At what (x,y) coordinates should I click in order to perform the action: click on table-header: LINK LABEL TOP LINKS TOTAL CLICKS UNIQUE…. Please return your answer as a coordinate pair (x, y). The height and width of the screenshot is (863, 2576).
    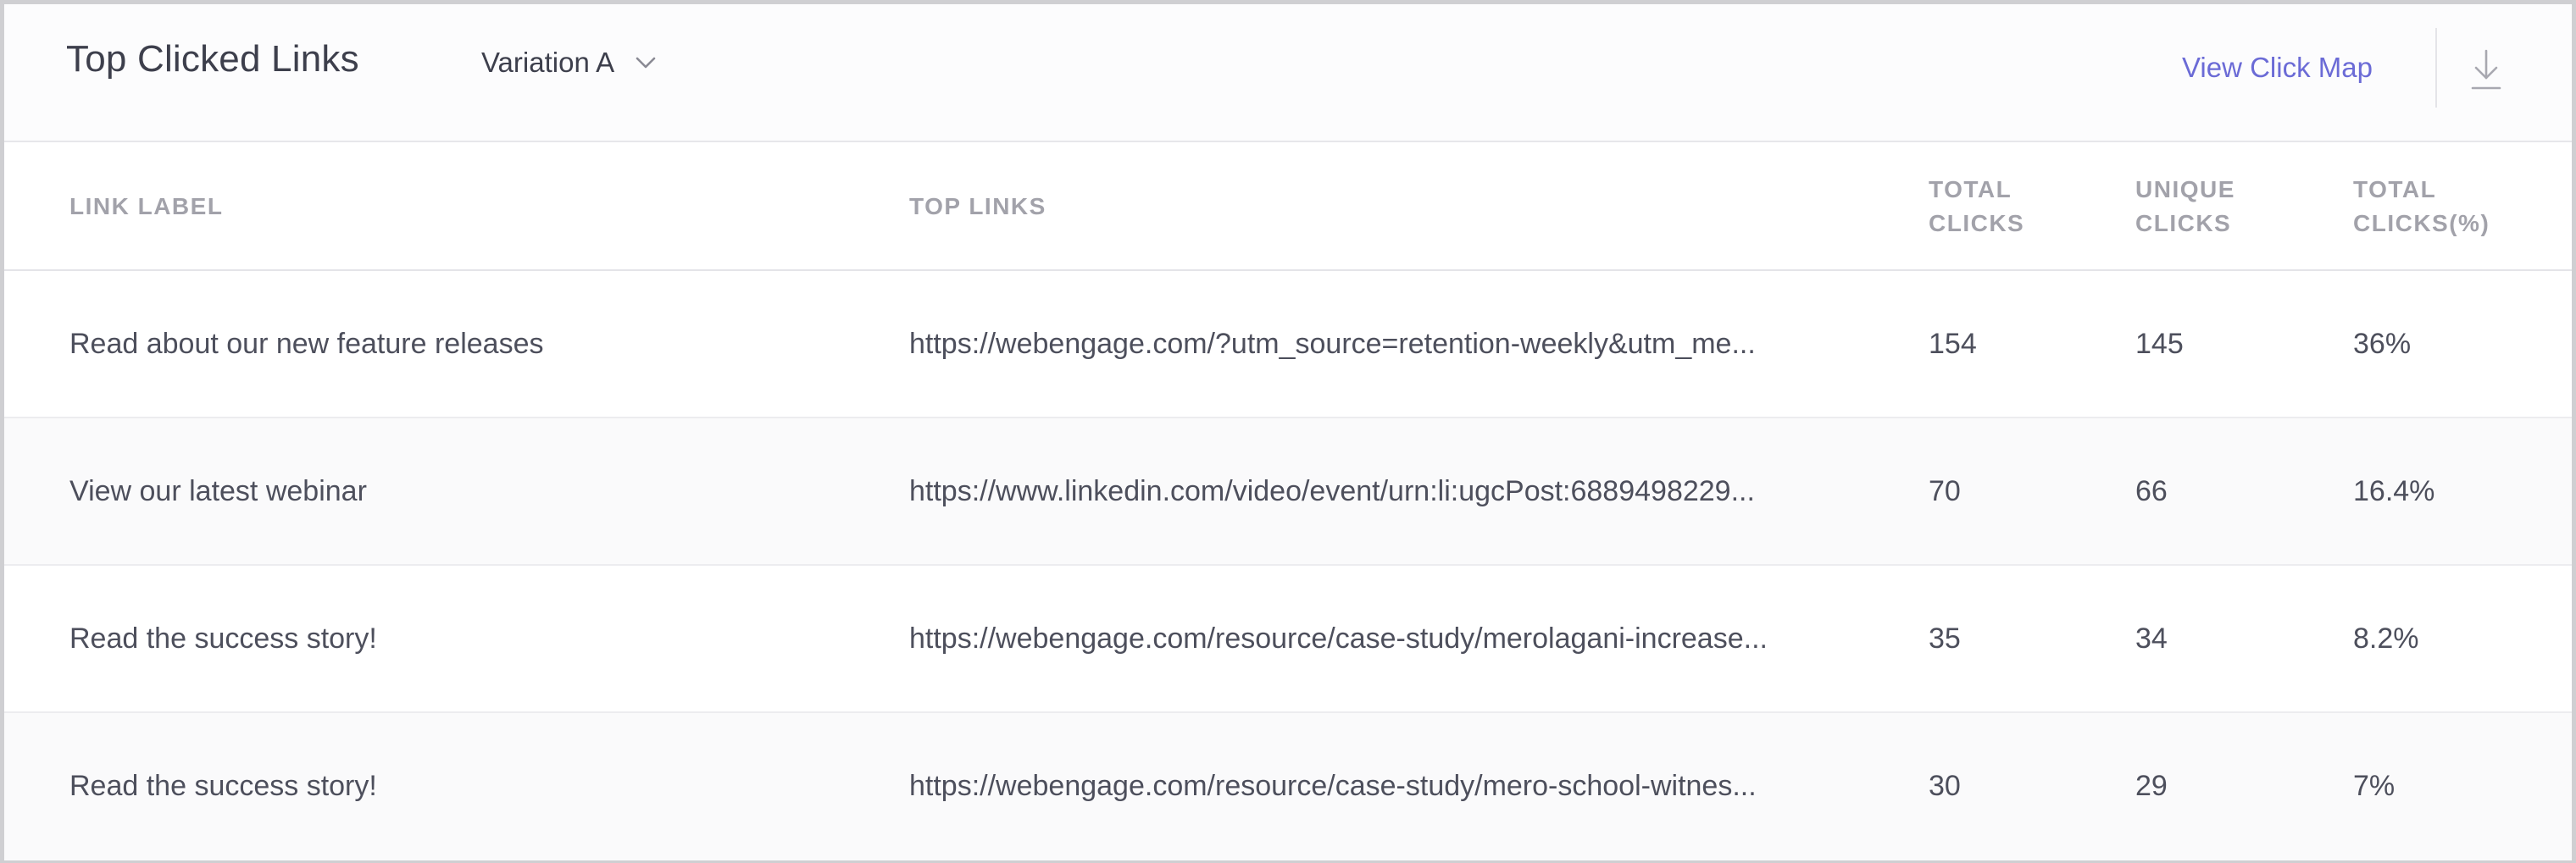
    Looking at the image, I should click on (1288, 206).